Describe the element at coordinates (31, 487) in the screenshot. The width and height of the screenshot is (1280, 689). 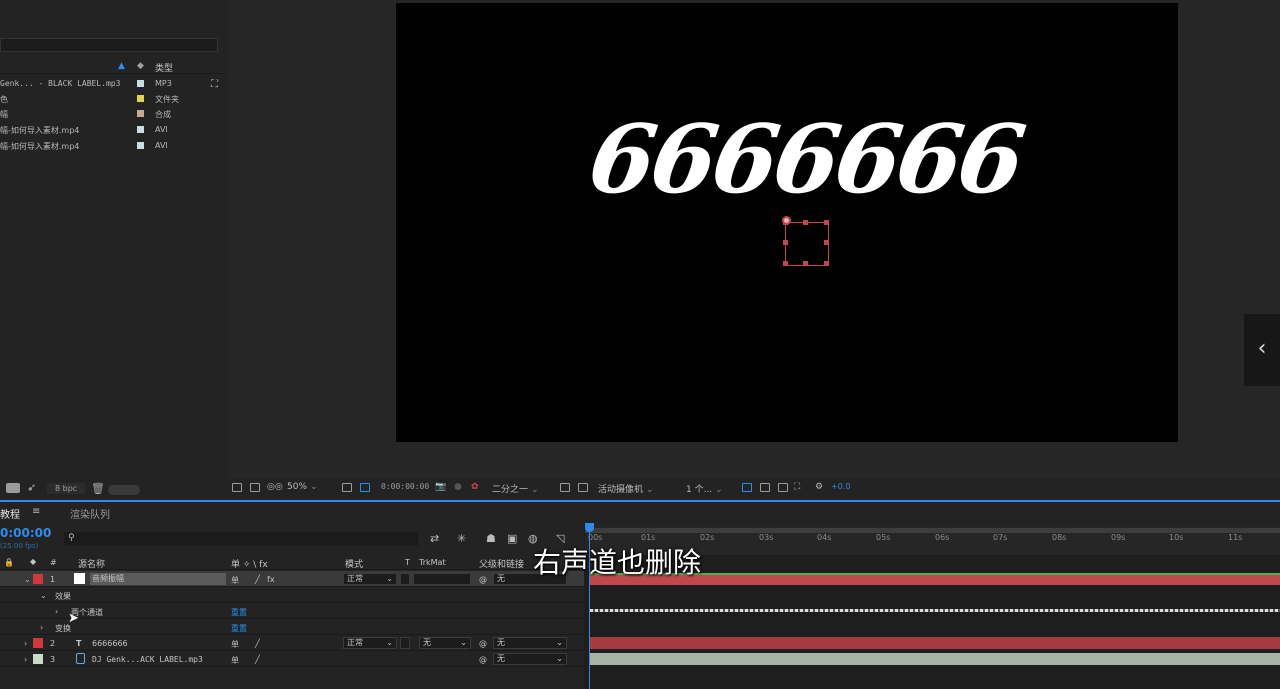
I see `new-folder-icon: ➶` at that location.